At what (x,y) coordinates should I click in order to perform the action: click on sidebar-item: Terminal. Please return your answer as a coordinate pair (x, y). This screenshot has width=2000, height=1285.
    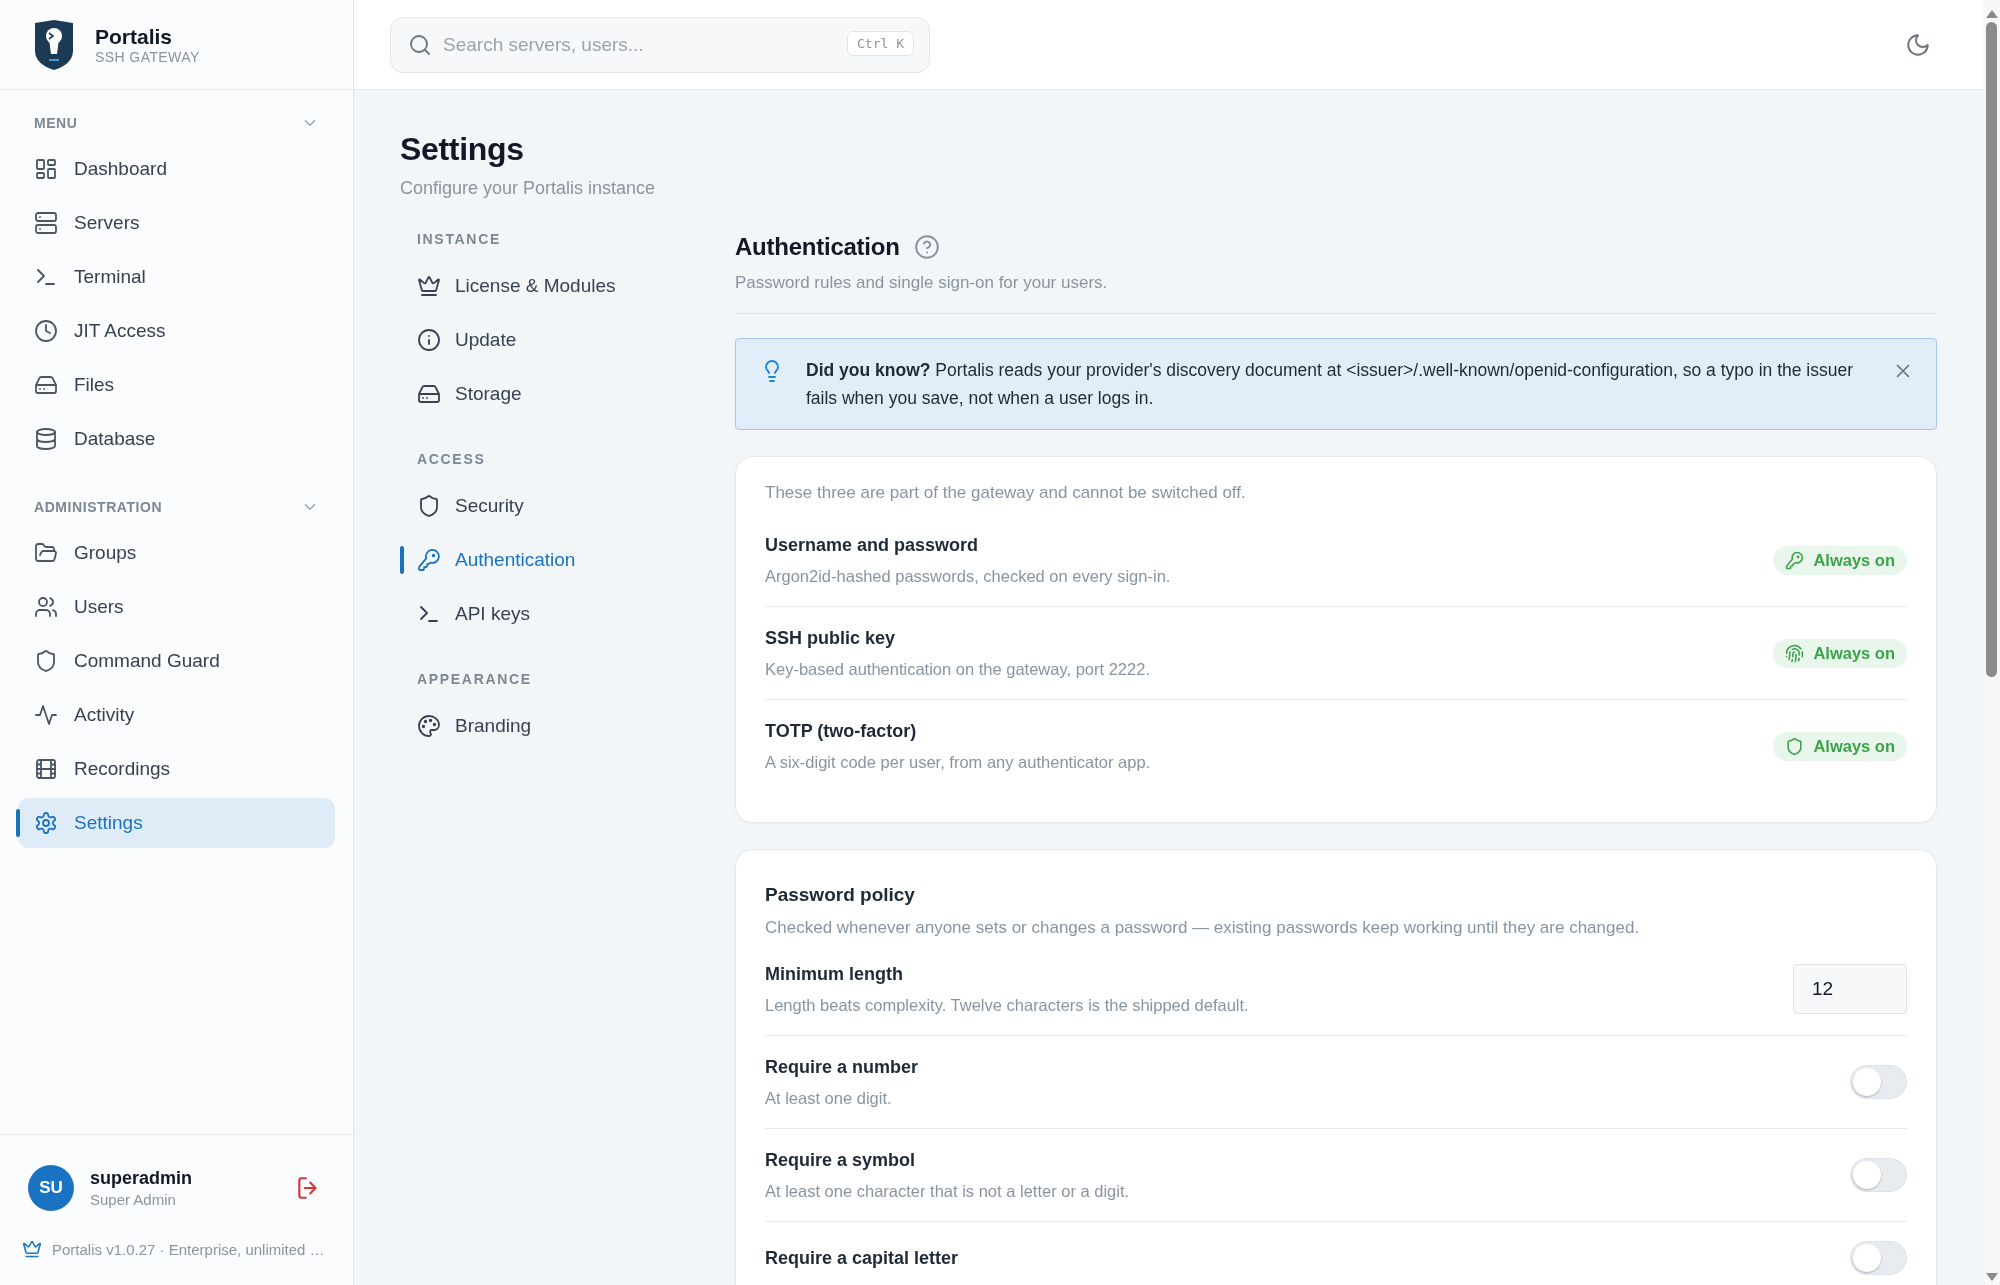
    Looking at the image, I should click on (176, 277).